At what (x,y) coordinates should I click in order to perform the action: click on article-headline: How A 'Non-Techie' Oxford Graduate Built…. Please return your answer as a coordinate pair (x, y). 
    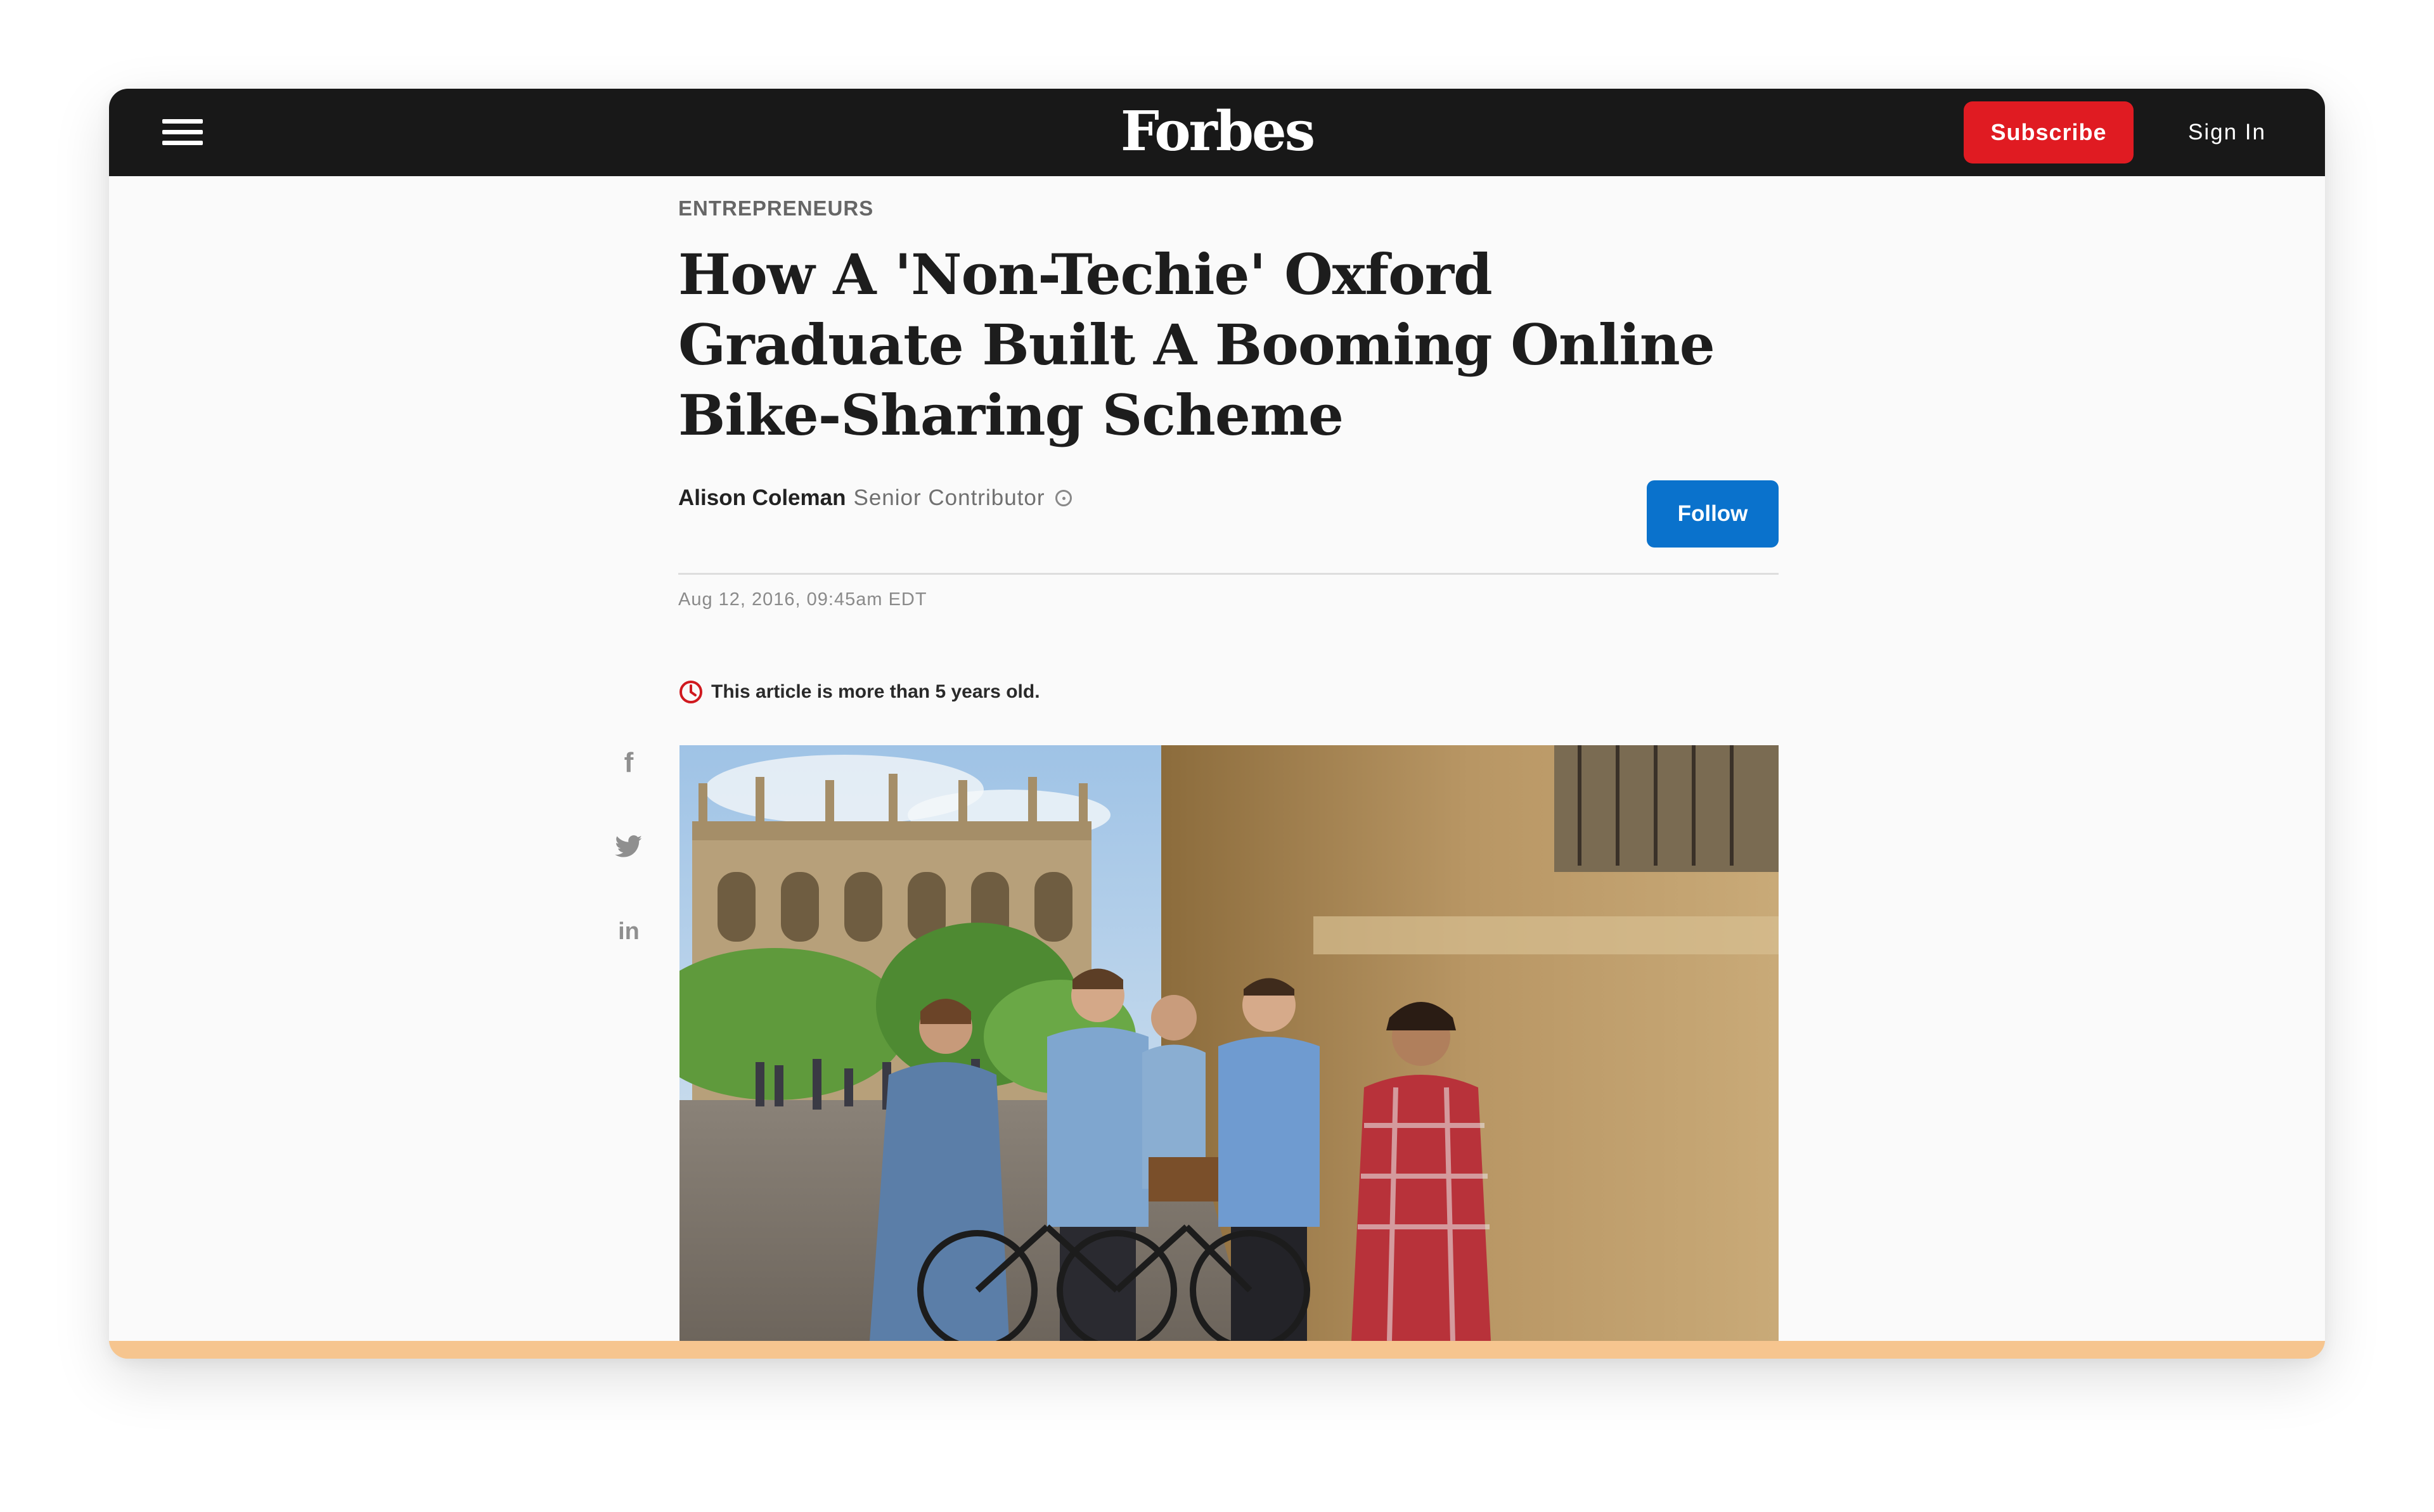
    Looking at the image, I should click on (1197, 345).